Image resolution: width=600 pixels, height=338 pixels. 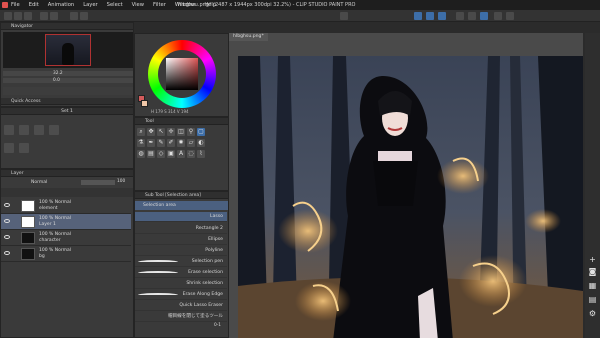 I want to click on tool-header: Tool, so click(x=181, y=121).